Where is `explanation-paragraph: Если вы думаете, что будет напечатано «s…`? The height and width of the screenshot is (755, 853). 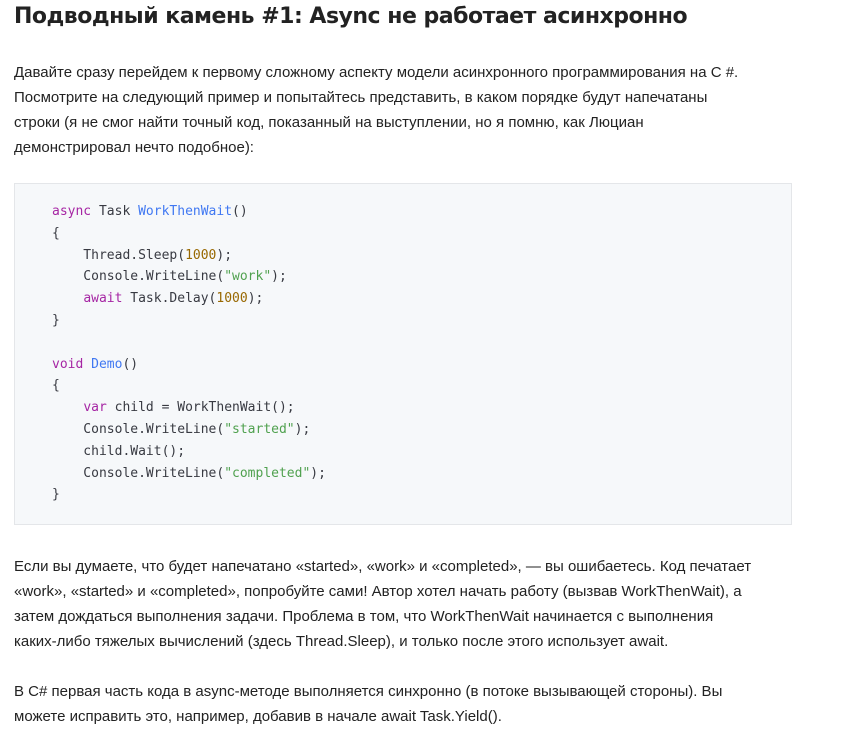
explanation-paragraph: Если вы думаете, что будет напечатано «s… is located at coordinates (409, 604).